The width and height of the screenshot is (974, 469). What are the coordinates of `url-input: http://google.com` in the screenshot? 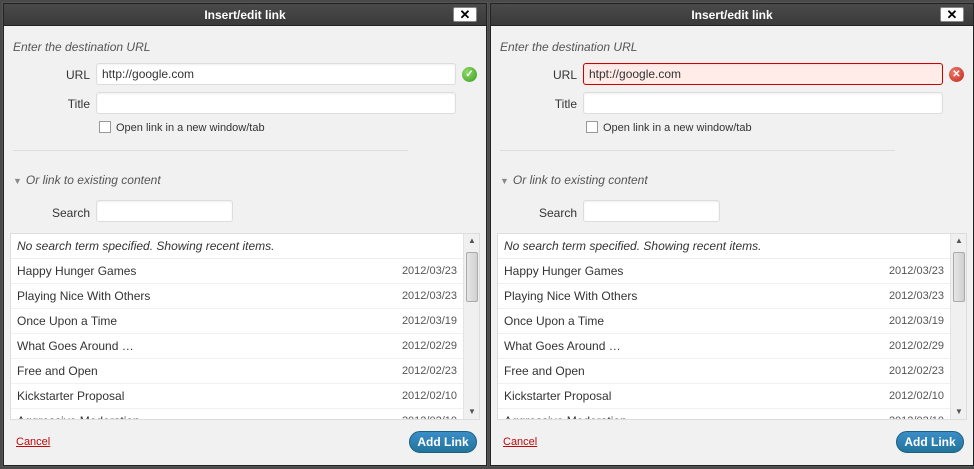 It's located at (276, 74).